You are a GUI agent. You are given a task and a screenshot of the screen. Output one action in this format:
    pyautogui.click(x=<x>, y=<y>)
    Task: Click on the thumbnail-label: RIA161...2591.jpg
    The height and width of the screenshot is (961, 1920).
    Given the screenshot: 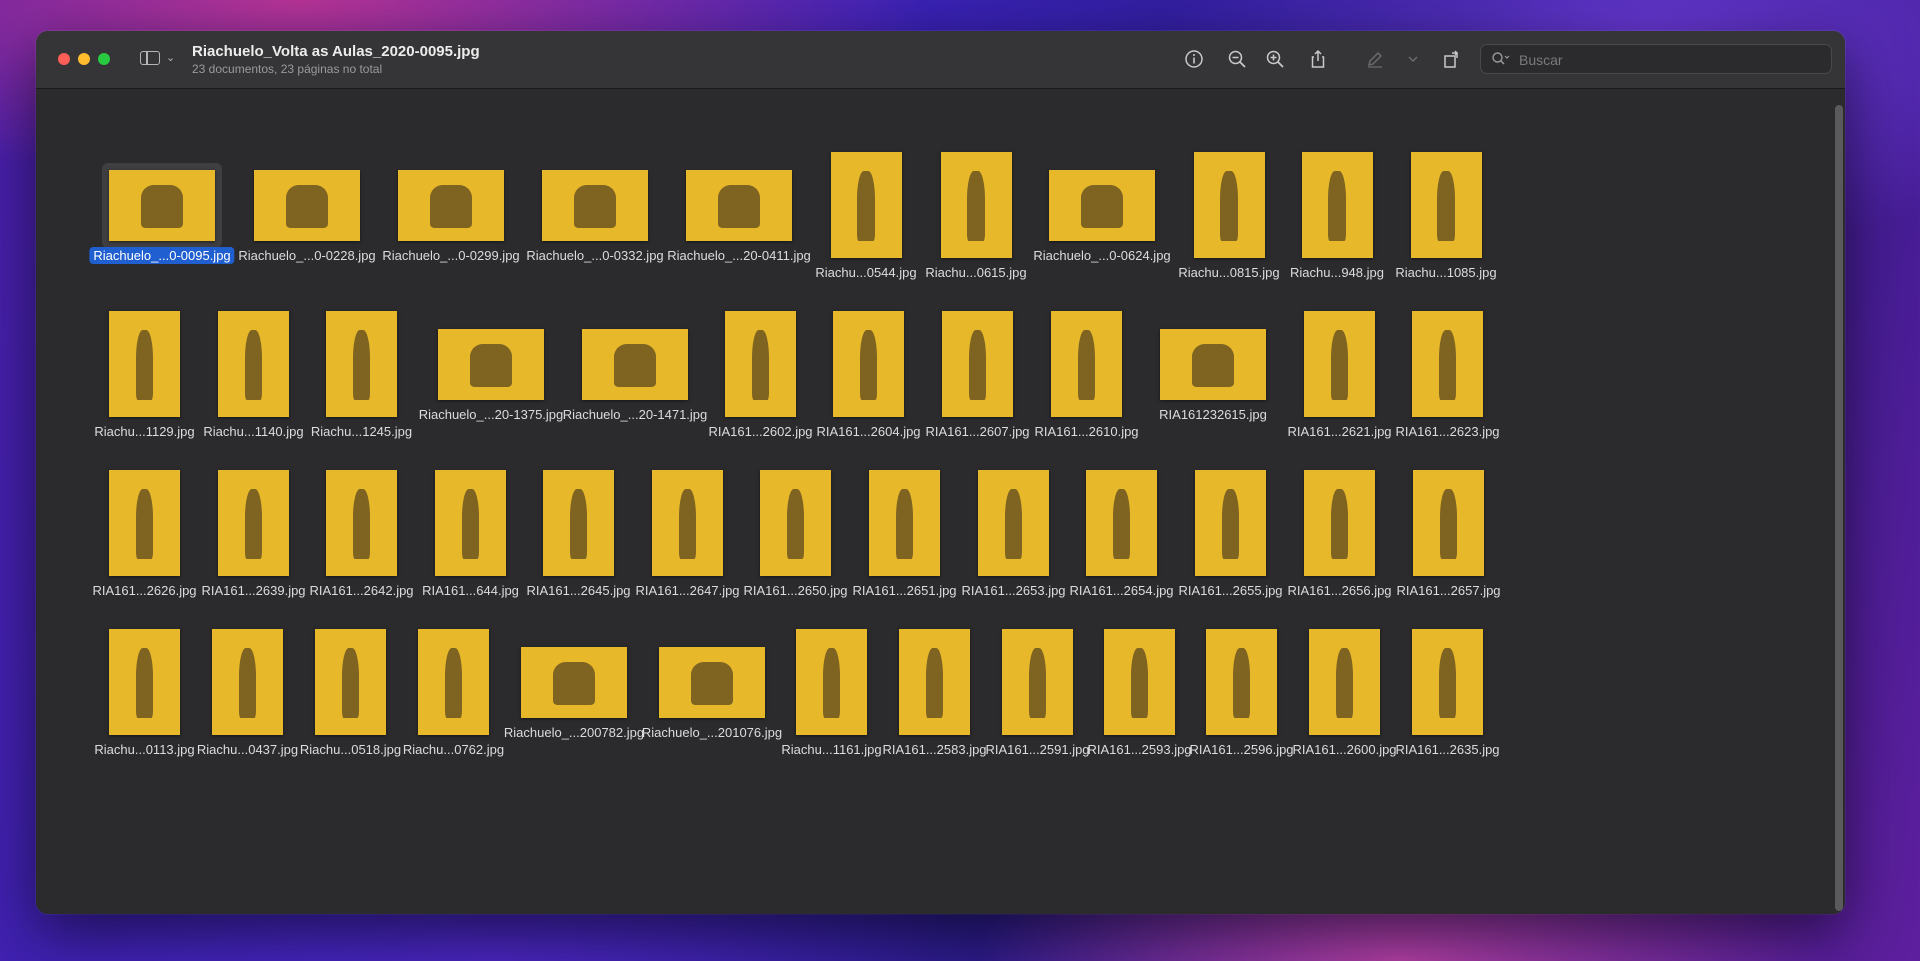 What is the action you would take?
    pyautogui.click(x=1037, y=749)
    